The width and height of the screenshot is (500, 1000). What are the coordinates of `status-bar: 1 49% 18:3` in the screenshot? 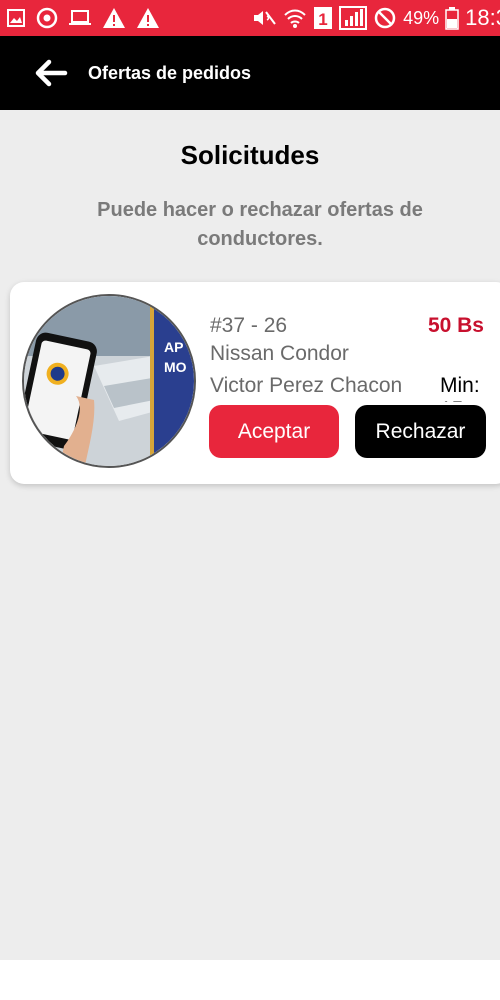 It's located at (250, 18).